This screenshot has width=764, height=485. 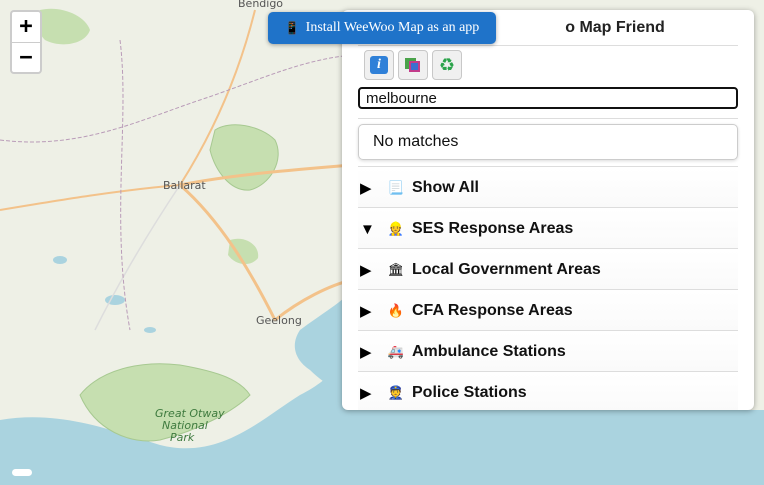 I want to click on map-label-geelong: Geelong, so click(x=279, y=320).